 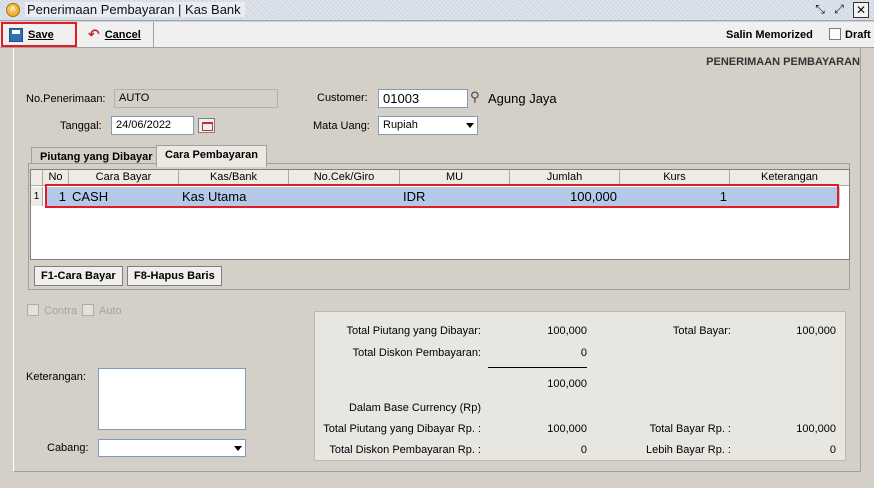 What do you see at coordinates (423, 98) in the screenshot?
I see `customer-code-field: 01003` at bounding box center [423, 98].